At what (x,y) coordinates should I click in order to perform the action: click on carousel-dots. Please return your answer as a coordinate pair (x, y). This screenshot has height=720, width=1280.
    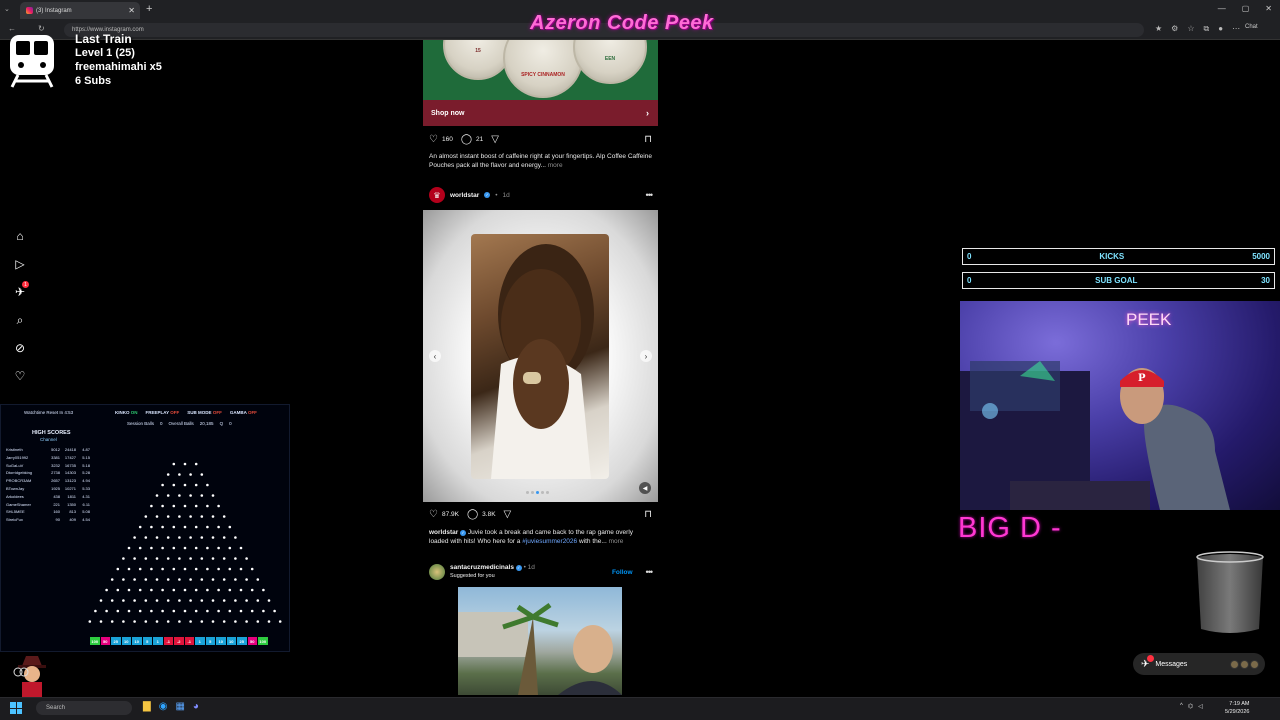
    Looking at the image, I should click on (537, 492).